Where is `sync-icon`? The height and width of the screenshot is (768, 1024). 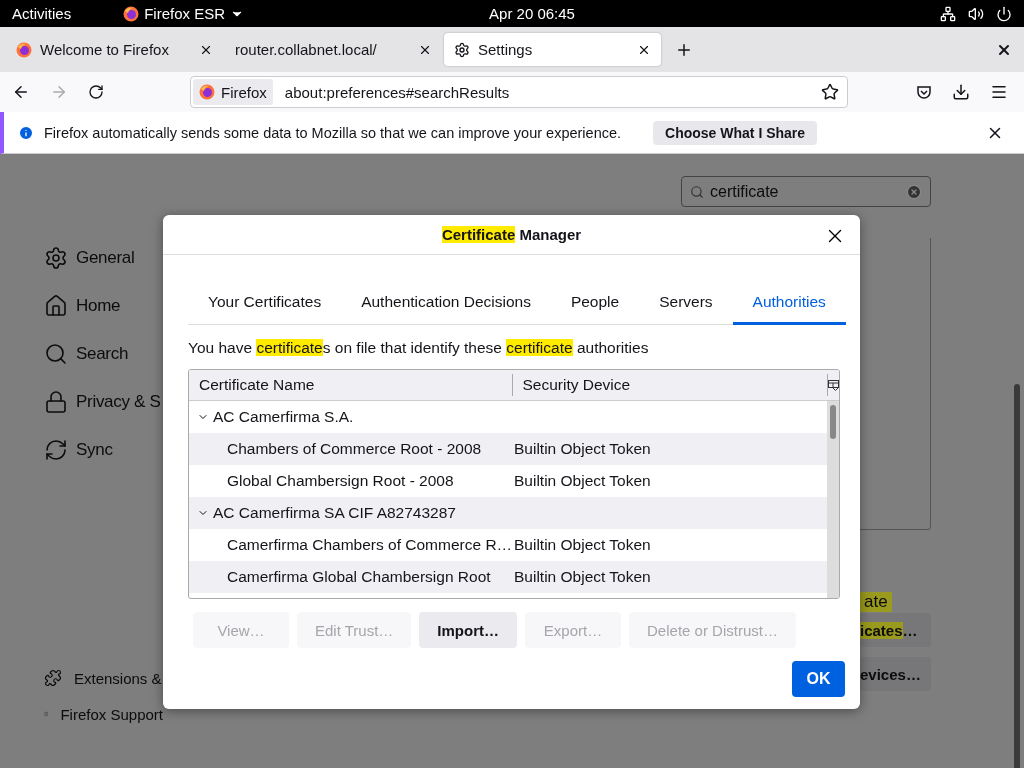
sync-icon is located at coordinates (56, 450).